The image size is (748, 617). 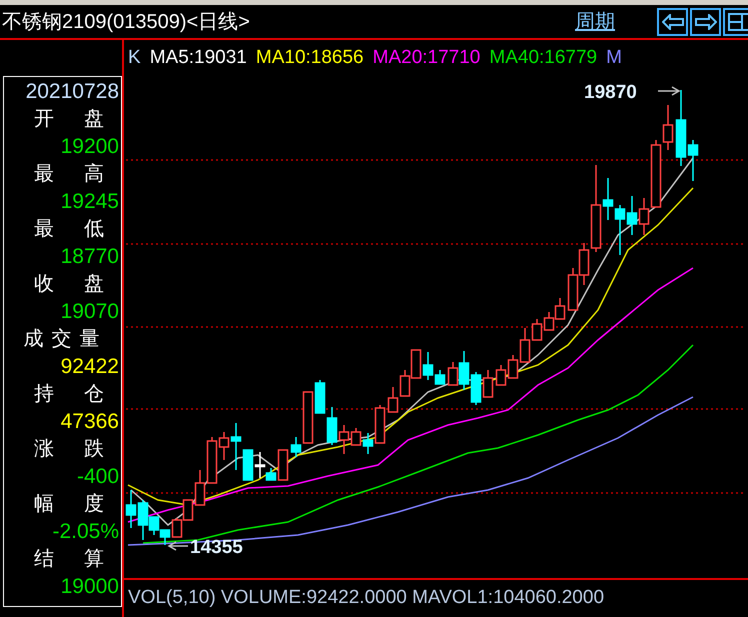 I want to click on arrow-left-icon, so click(x=673, y=22).